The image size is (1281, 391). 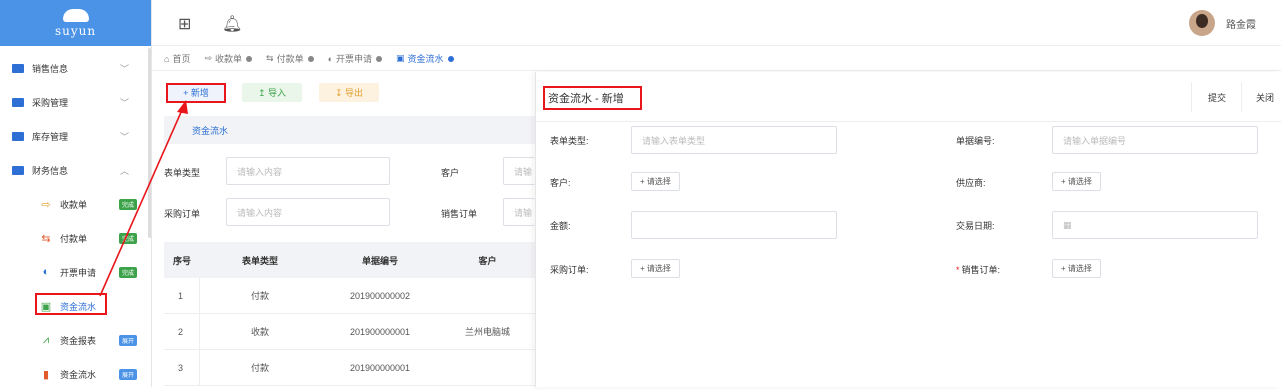 I want to click on sidebar-item-receipt: ⇨ 收款单 完成, so click(x=75, y=204).